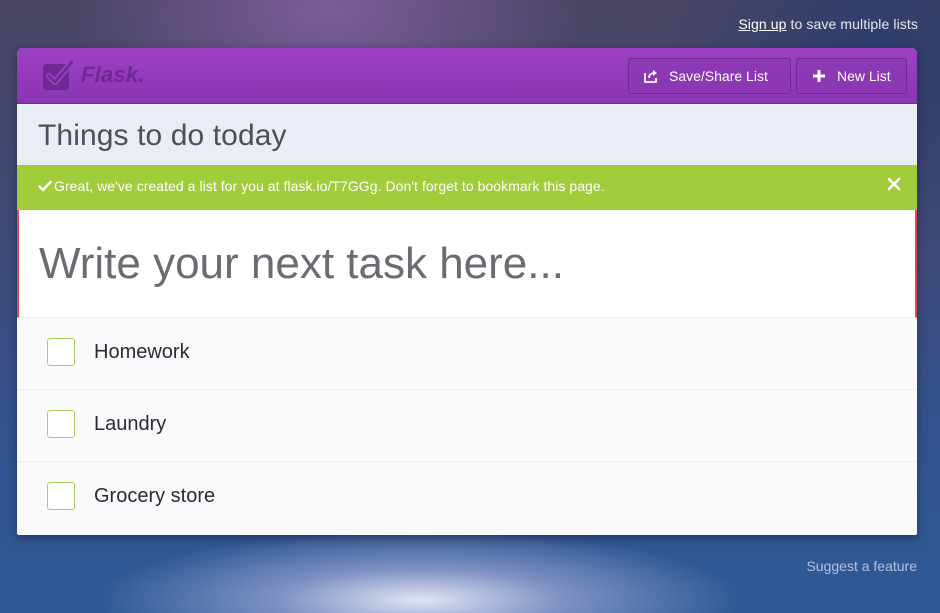 This screenshot has width=940, height=613. What do you see at coordinates (45, 186) in the screenshot?
I see `check-icon` at bounding box center [45, 186].